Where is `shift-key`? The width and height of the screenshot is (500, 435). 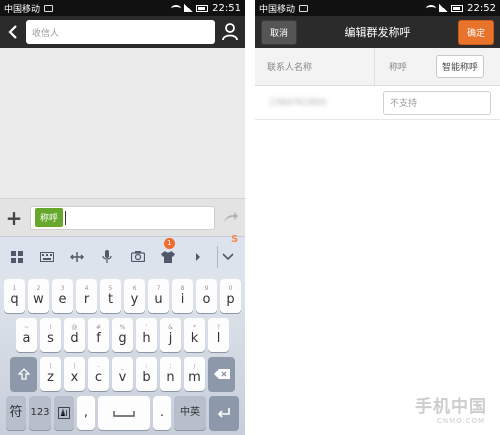 shift-key is located at coordinates (23, 374).